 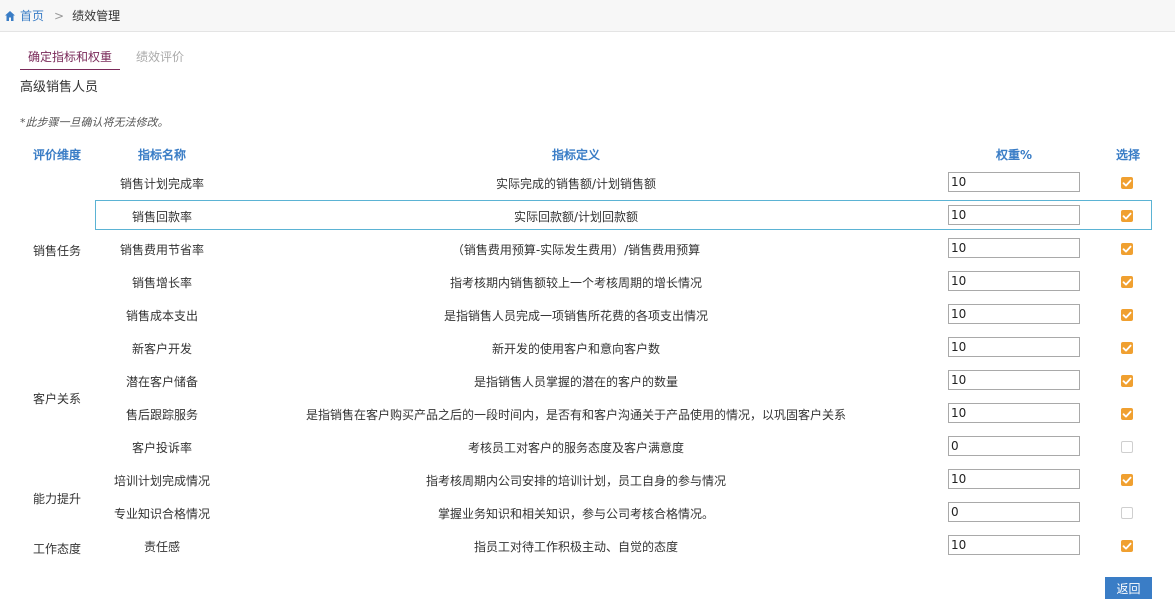 I want to click on breadcrumb: 首页 > 绩效管理, so click(x=587, y=16).